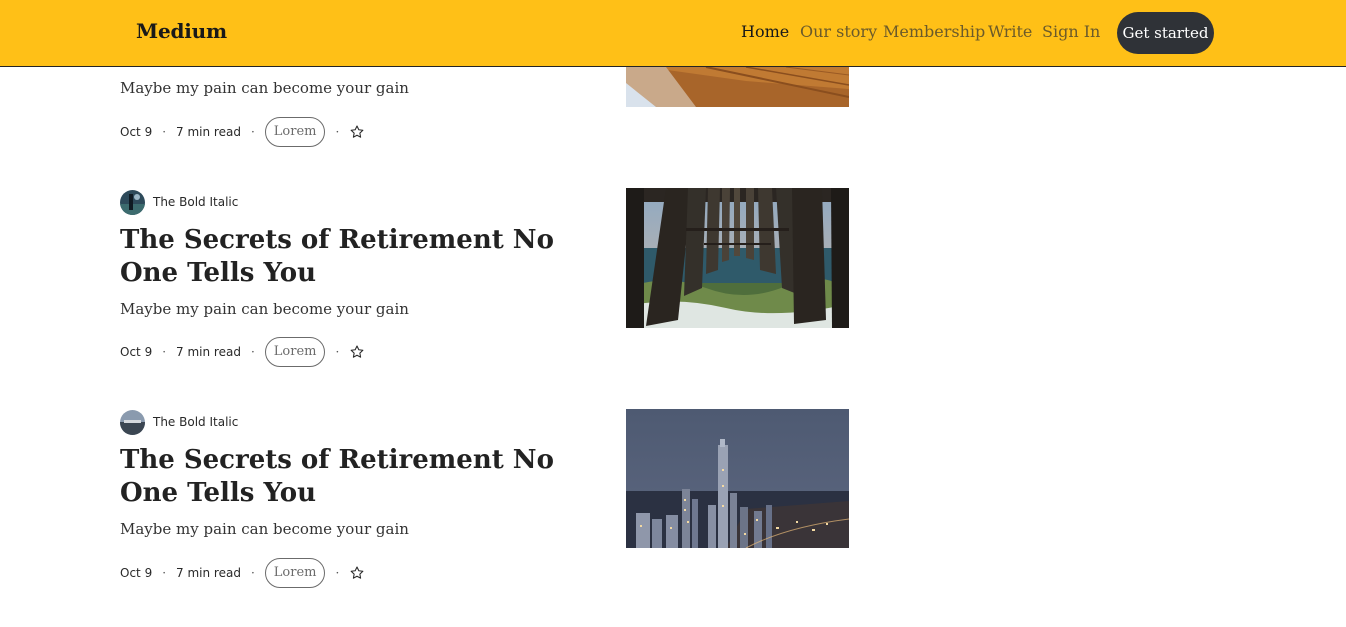  Describe the element at coordinates (1071, 31) in the screenshot. I see `nav-sign-in: Sign In` at that location.